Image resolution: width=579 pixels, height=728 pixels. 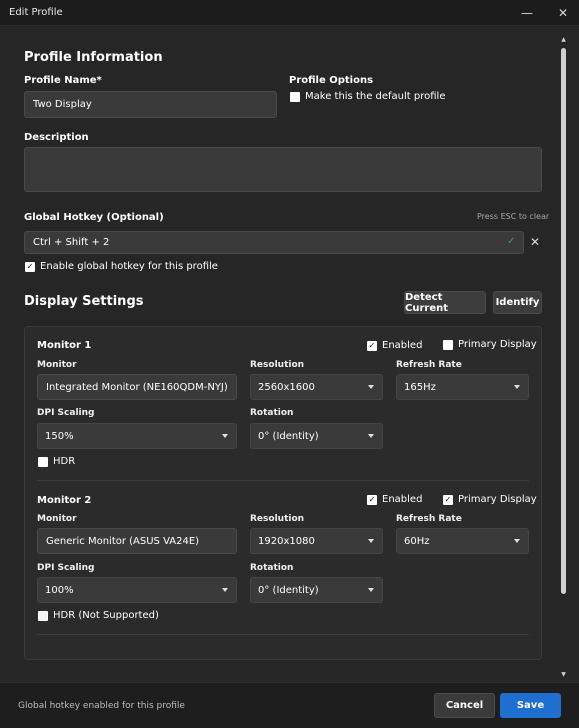 I want to click on cancel-button: Cancel, so click(x=464, y=705).